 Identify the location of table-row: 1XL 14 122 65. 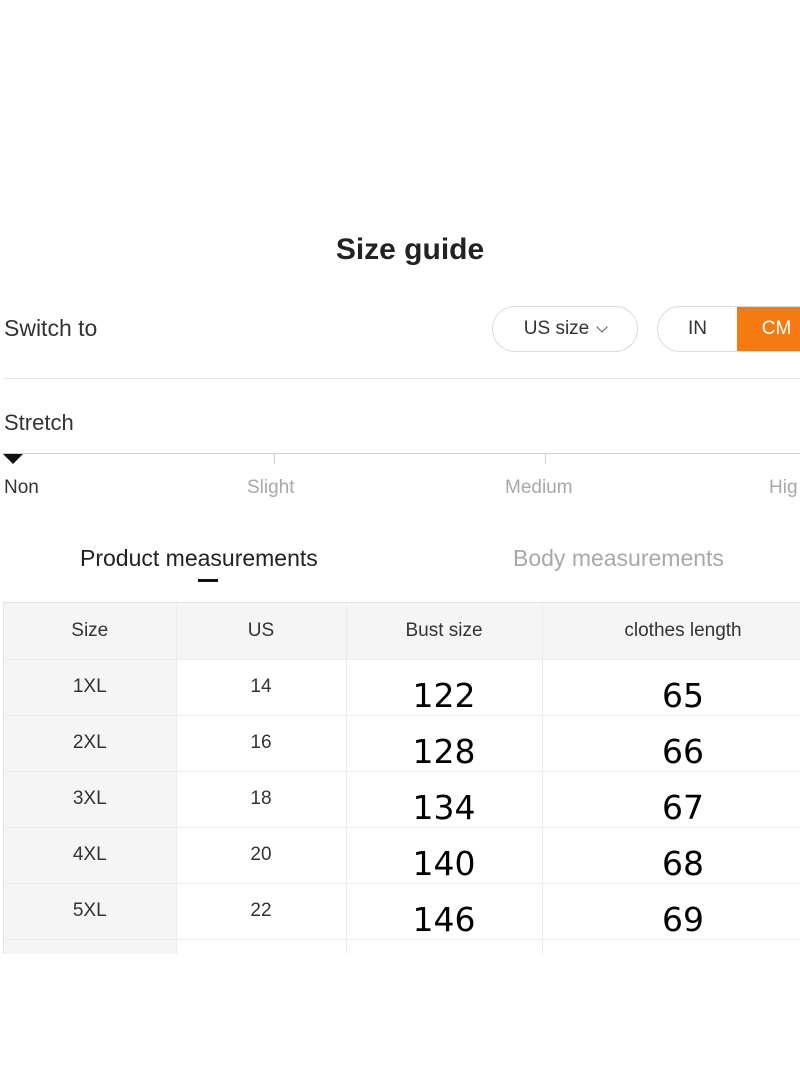
(402, 687).